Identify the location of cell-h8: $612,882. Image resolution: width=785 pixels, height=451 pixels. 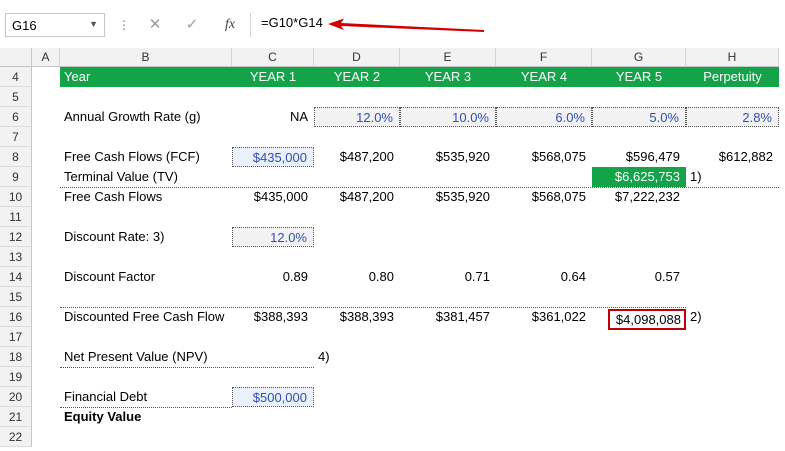
(732, 157).